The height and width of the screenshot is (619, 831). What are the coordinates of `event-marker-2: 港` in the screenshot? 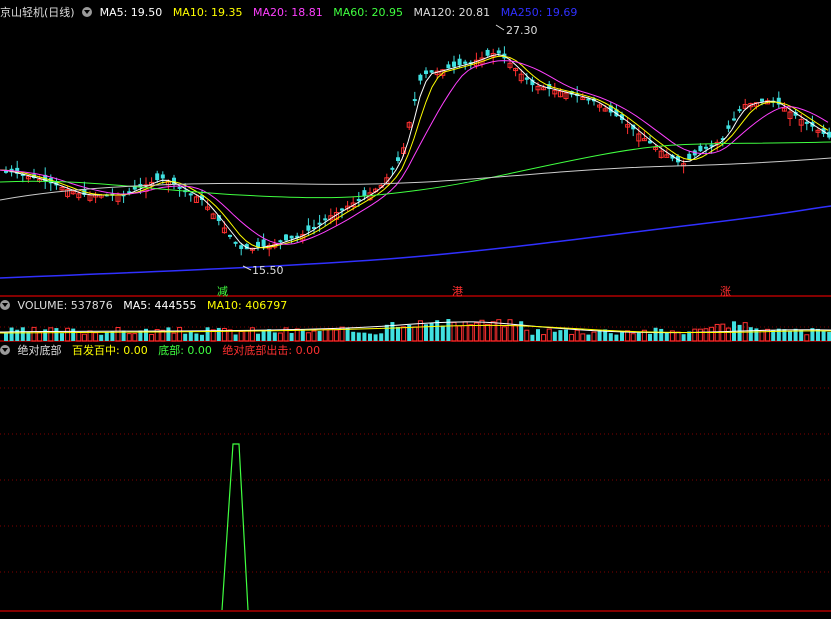 It's located at (457, 291).